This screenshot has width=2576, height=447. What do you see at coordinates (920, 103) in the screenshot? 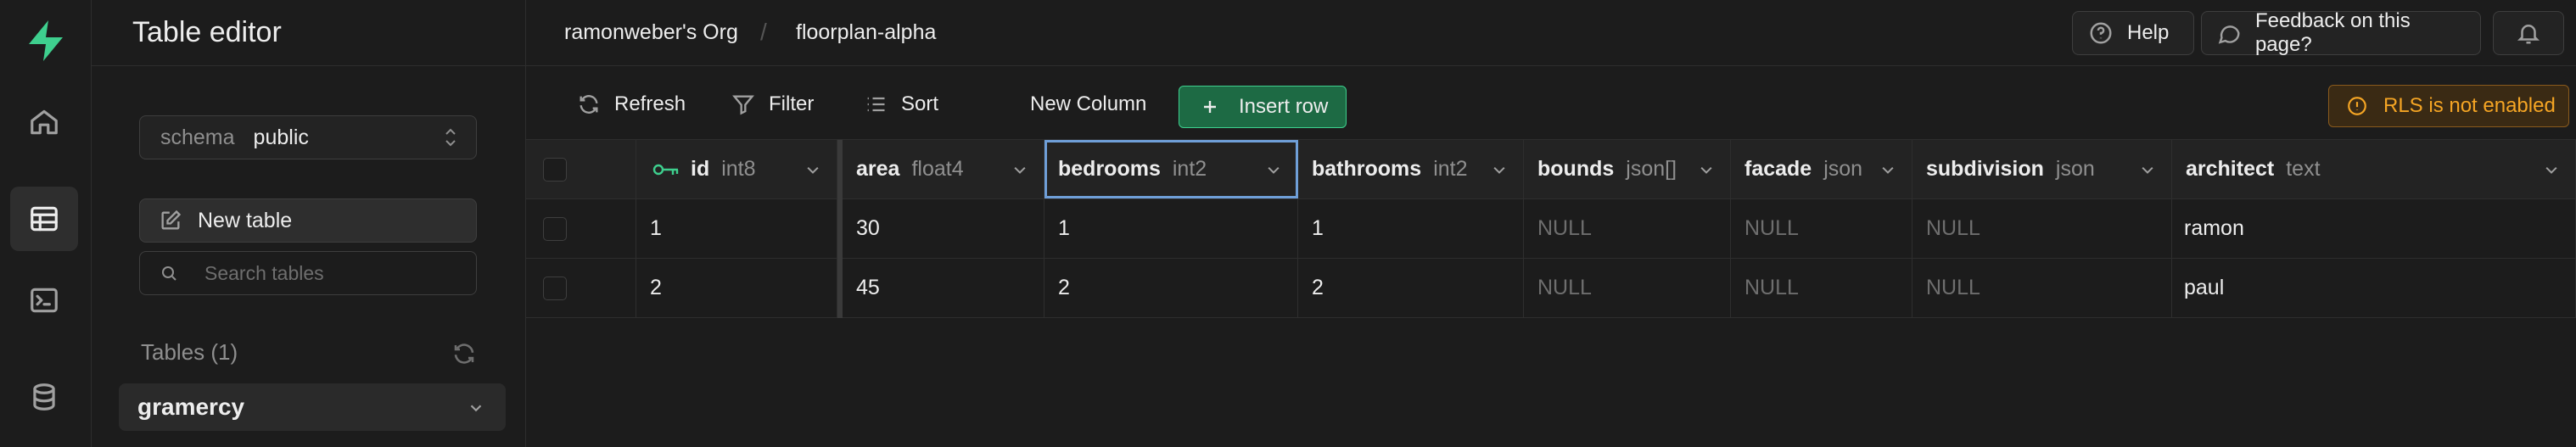
I see `sort-label: Sort` at bounding box center [920, 103].